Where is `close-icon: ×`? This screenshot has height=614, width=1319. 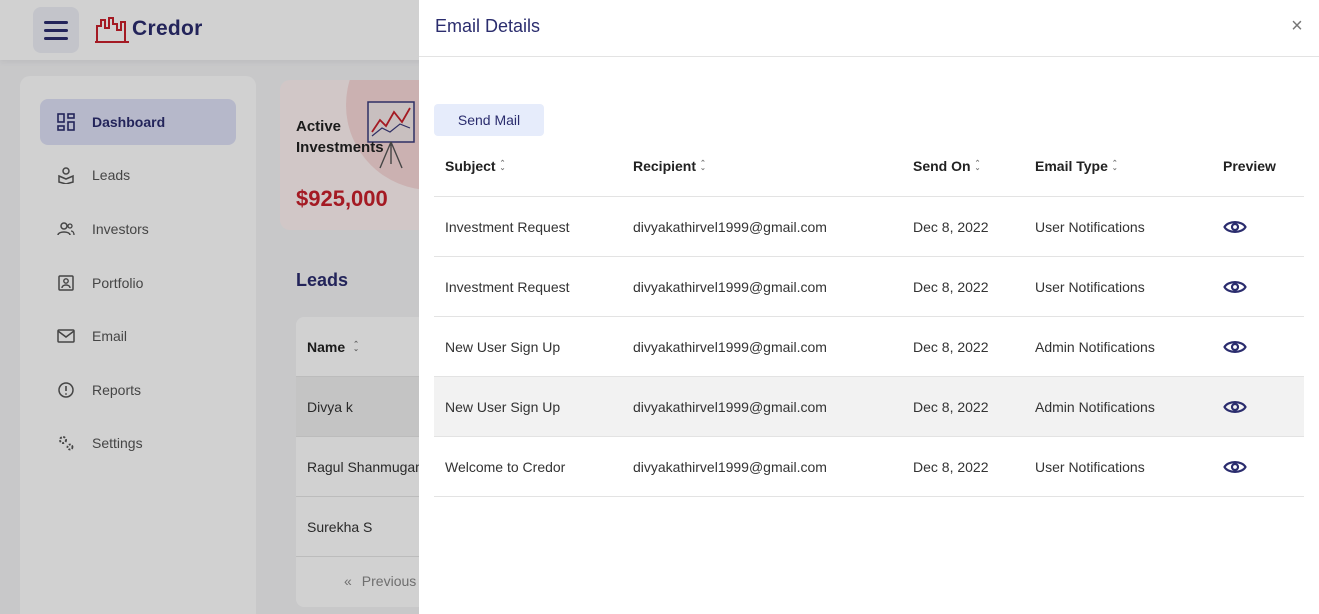
close-icon: × is located at coordinates (1297, 26).